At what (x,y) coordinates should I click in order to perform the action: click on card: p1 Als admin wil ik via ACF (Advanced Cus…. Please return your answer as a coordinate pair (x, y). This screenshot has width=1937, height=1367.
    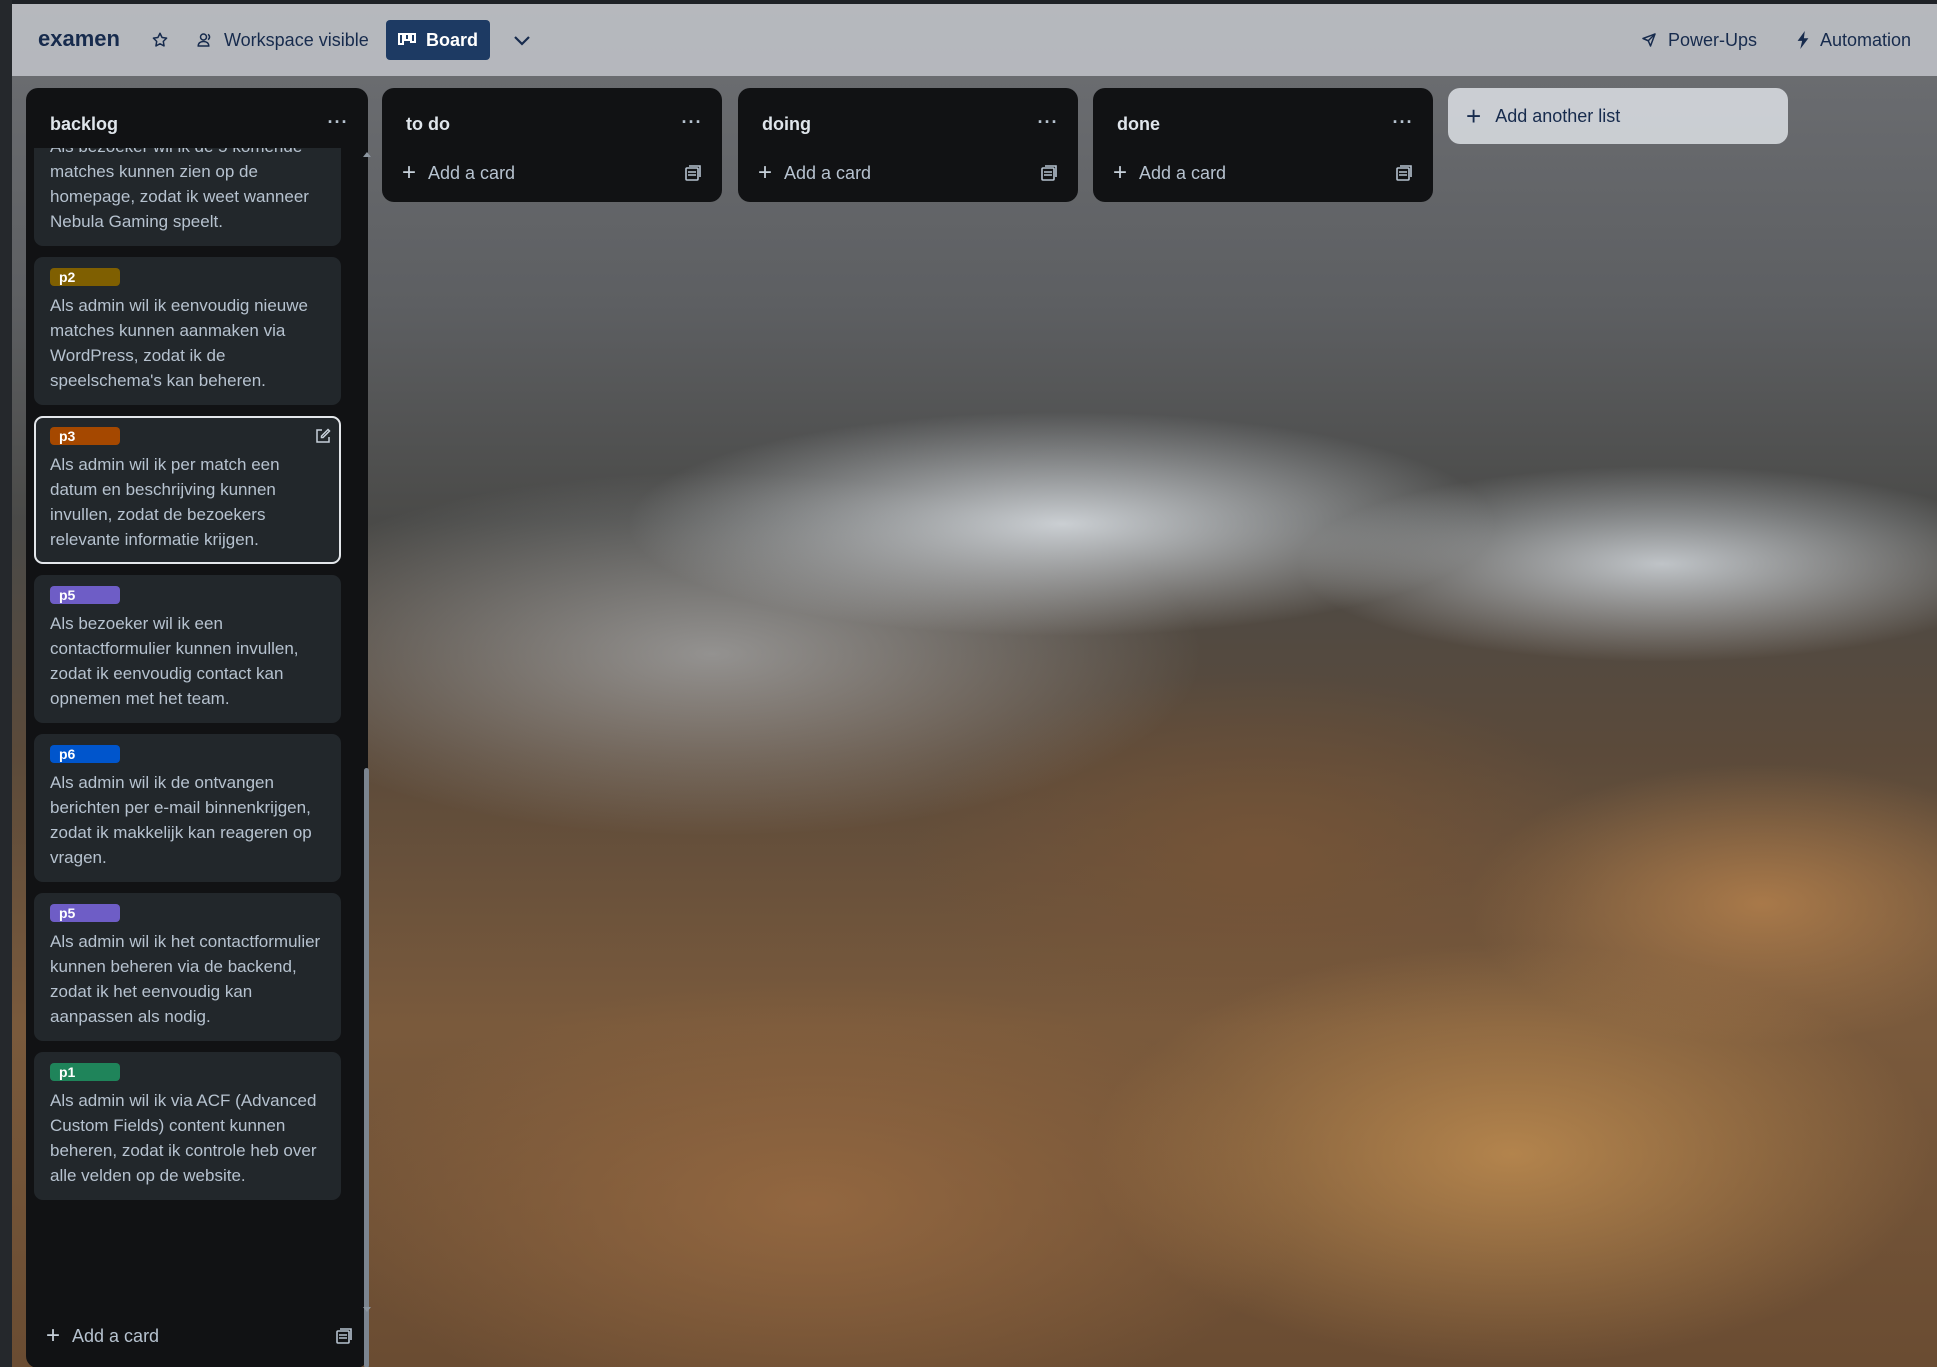
    Looking at the image, I should click on (187, 1126).